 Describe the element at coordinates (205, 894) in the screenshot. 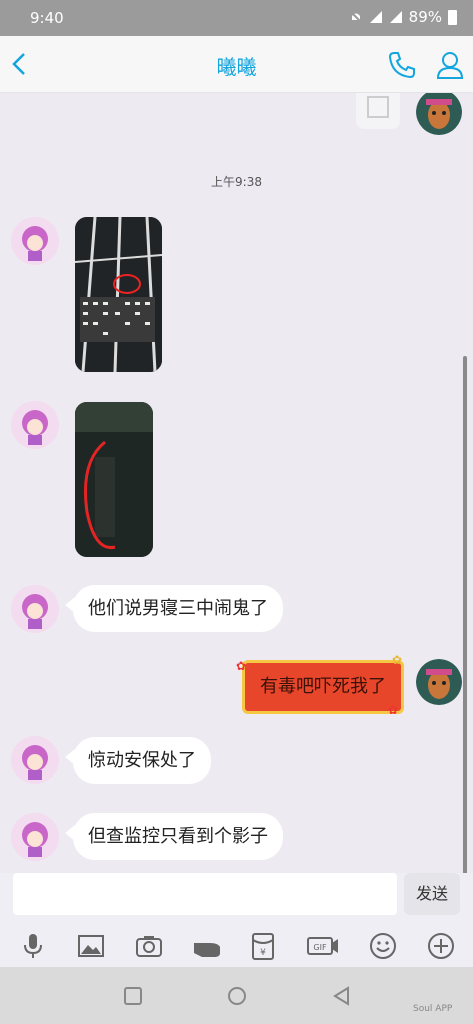

I see `message-input` at that location.